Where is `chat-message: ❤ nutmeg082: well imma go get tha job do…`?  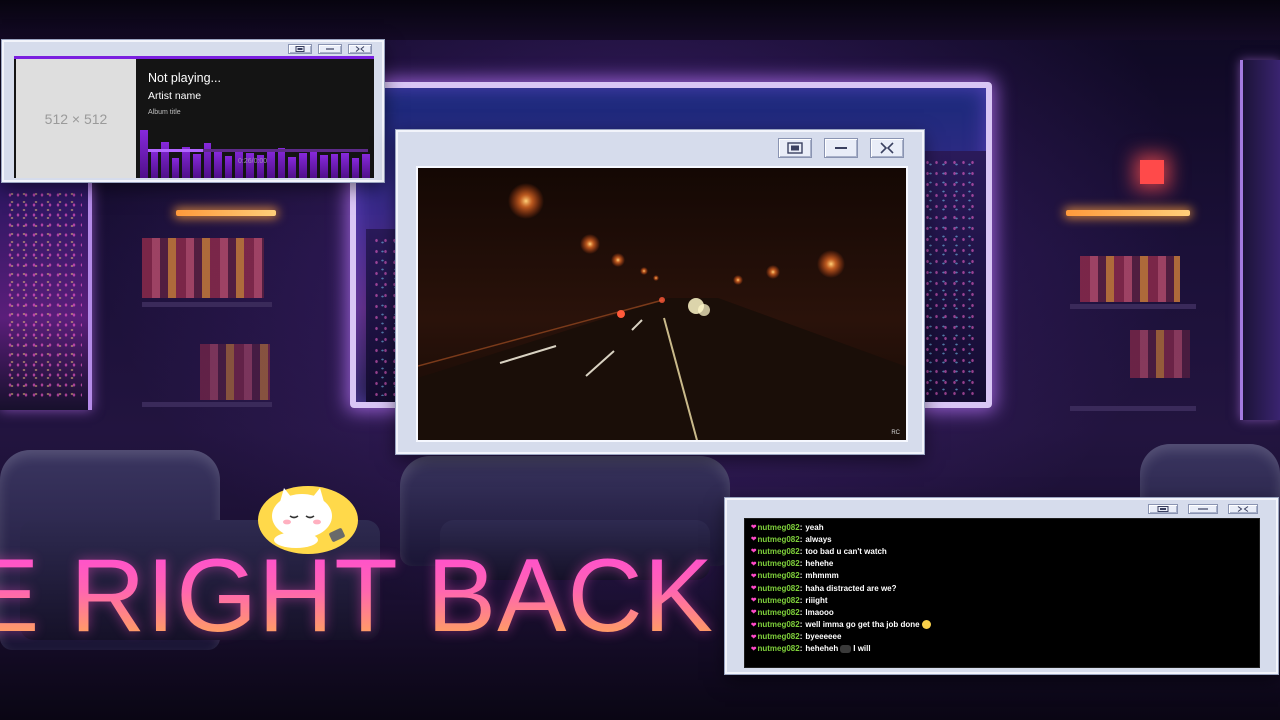
chat-message: ❤ nutmeg082: well imma go get tha job do… is located at coordinates (1005, 625).